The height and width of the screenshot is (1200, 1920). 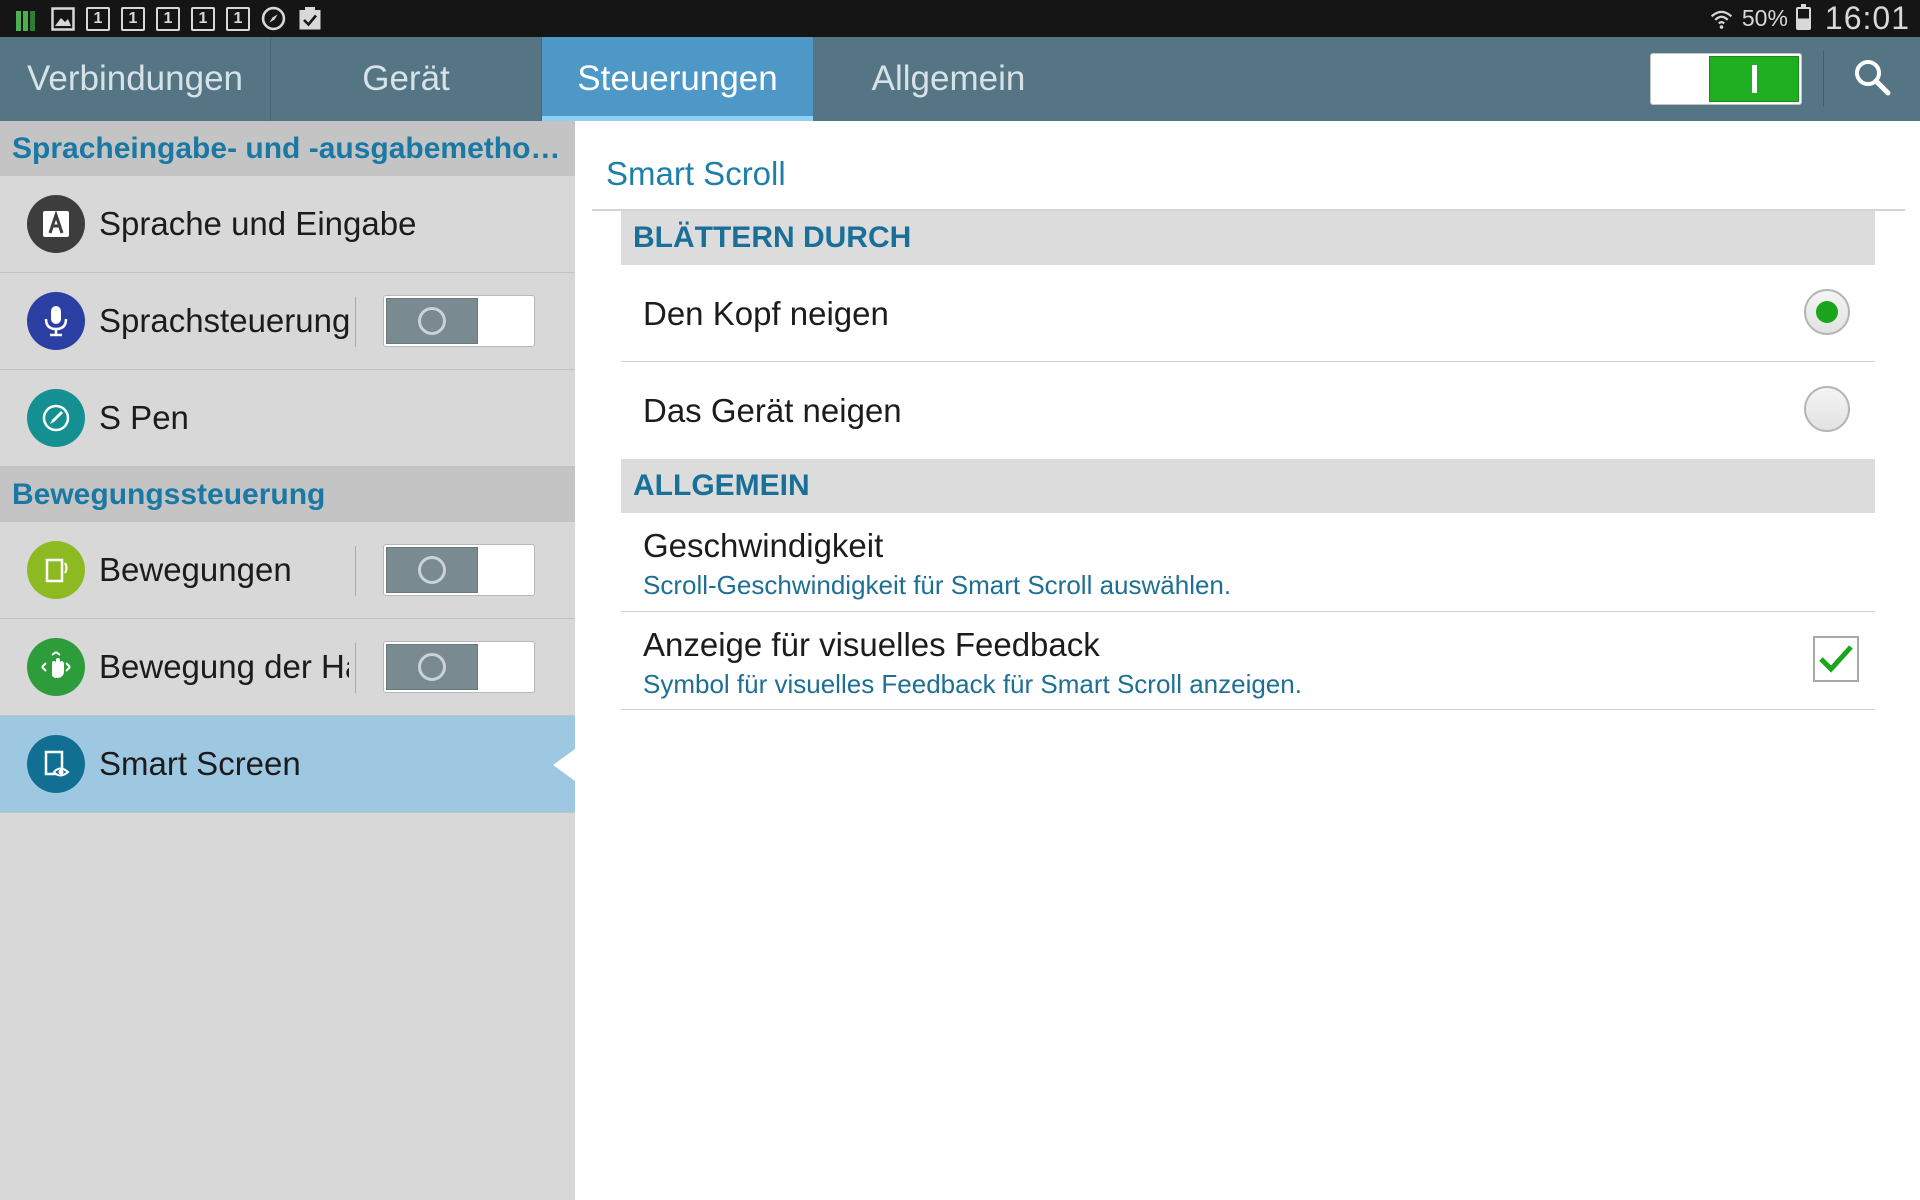 What do you see at coordinates (56, 418) in the screenshot?
I see `pen-icon` at bounding box center [56, 418].